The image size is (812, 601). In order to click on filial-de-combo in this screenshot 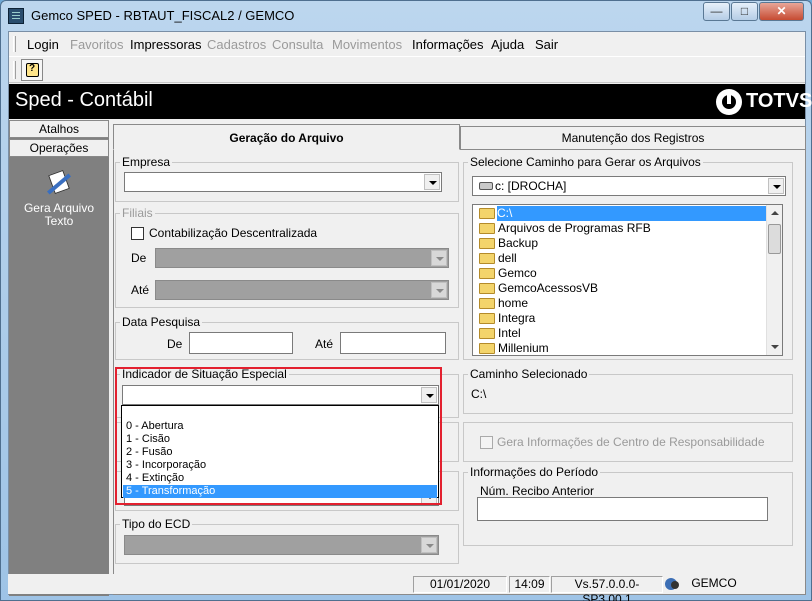, I will do `click(302, 258)`.